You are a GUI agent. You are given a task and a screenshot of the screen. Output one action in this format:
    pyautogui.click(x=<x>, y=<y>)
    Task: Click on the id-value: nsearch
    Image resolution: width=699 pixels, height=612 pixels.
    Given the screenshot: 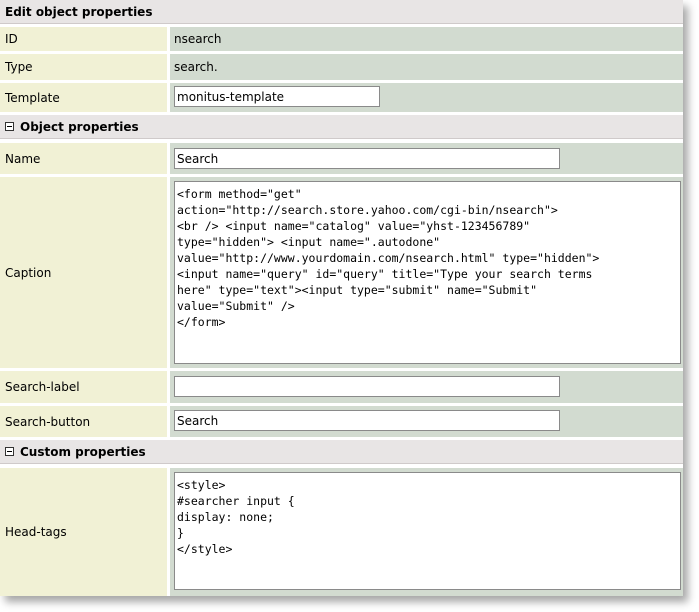 What is the action you would take?
    pyautogui.click(x=198, y=39)
    